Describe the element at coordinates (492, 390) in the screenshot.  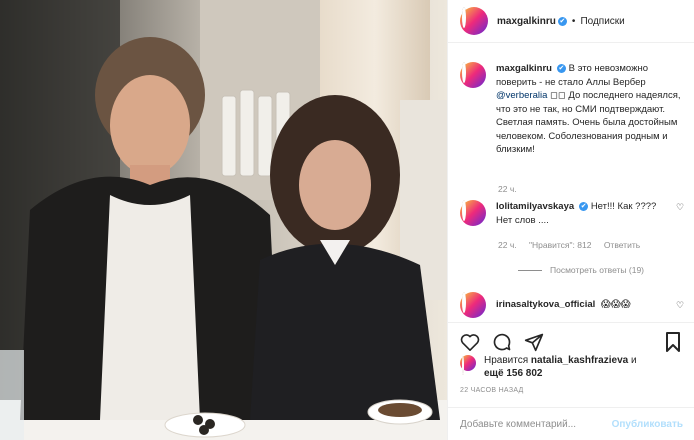
I see `post-timestamp: 22 ЧАСОВ НАЗАД` at that location.